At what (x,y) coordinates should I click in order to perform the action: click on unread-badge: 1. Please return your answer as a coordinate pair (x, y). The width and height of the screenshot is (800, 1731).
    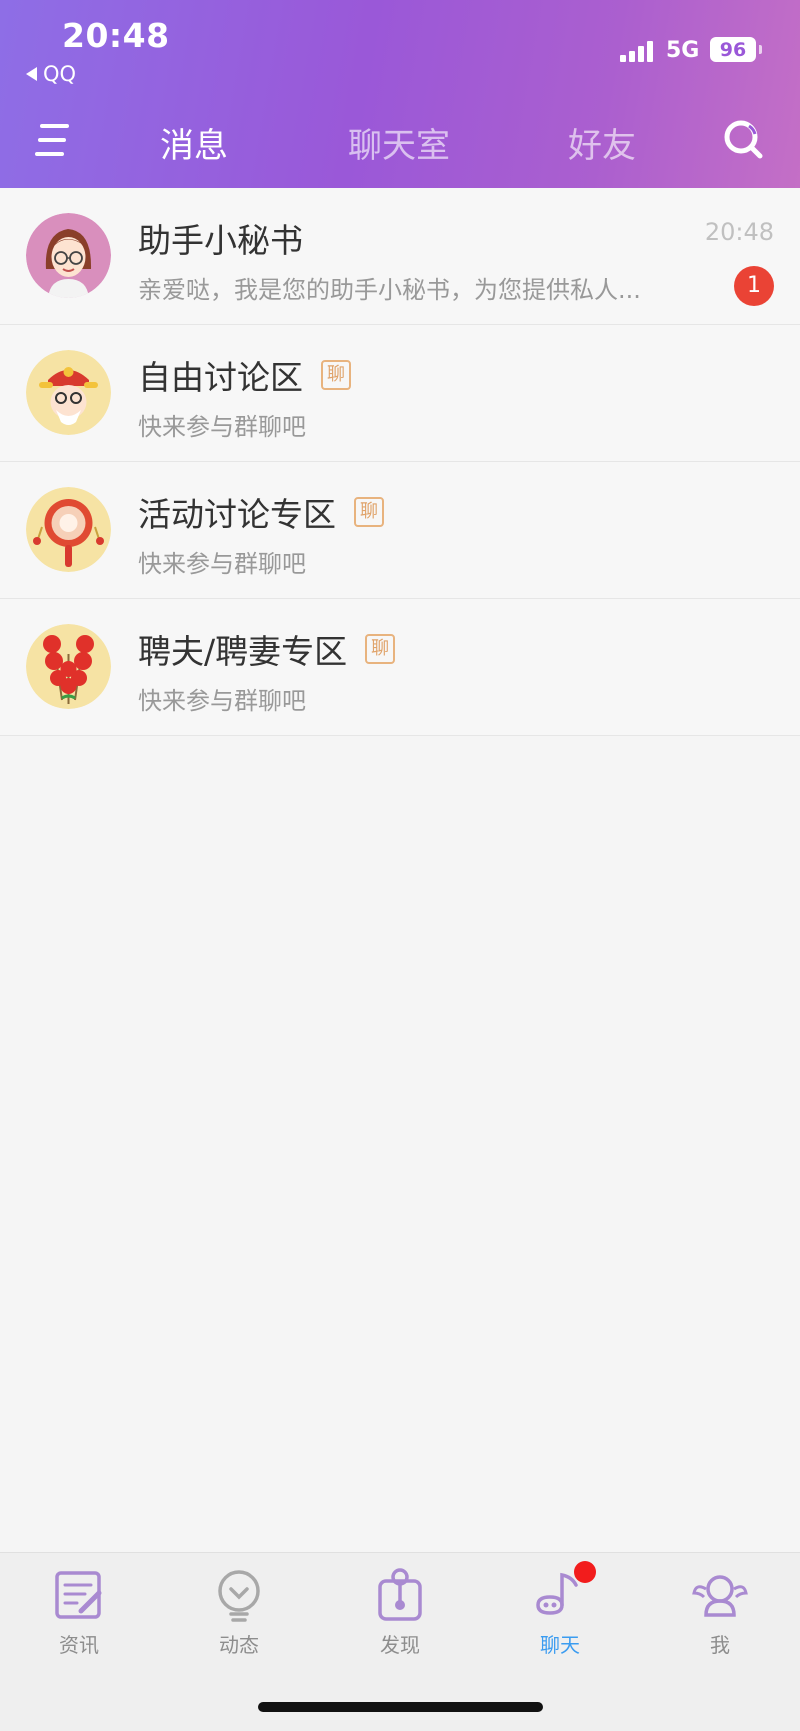
    Looking at the image, I should click on (754, 286).